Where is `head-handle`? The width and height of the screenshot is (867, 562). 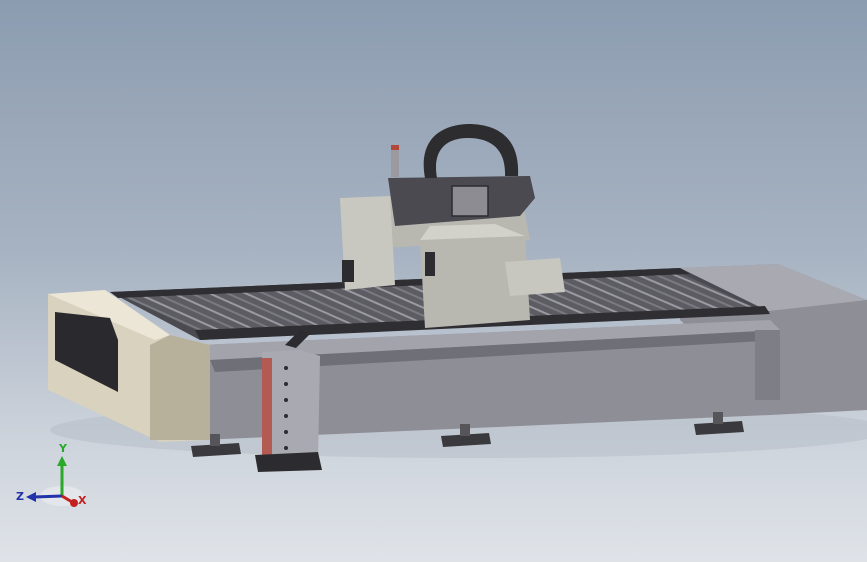
head-handle is located at coordinates (471, 151).